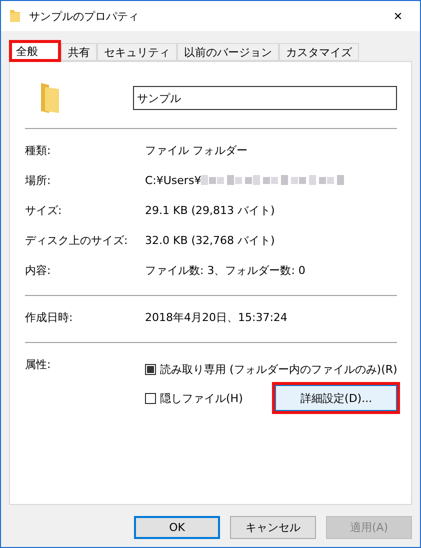 Image resolution: width=421 pixels, height=548 pixels. What do you see at coordinates (38, 270) in the screenshot?
I see `property-label: 内容:` at bounding box center [38, 270].